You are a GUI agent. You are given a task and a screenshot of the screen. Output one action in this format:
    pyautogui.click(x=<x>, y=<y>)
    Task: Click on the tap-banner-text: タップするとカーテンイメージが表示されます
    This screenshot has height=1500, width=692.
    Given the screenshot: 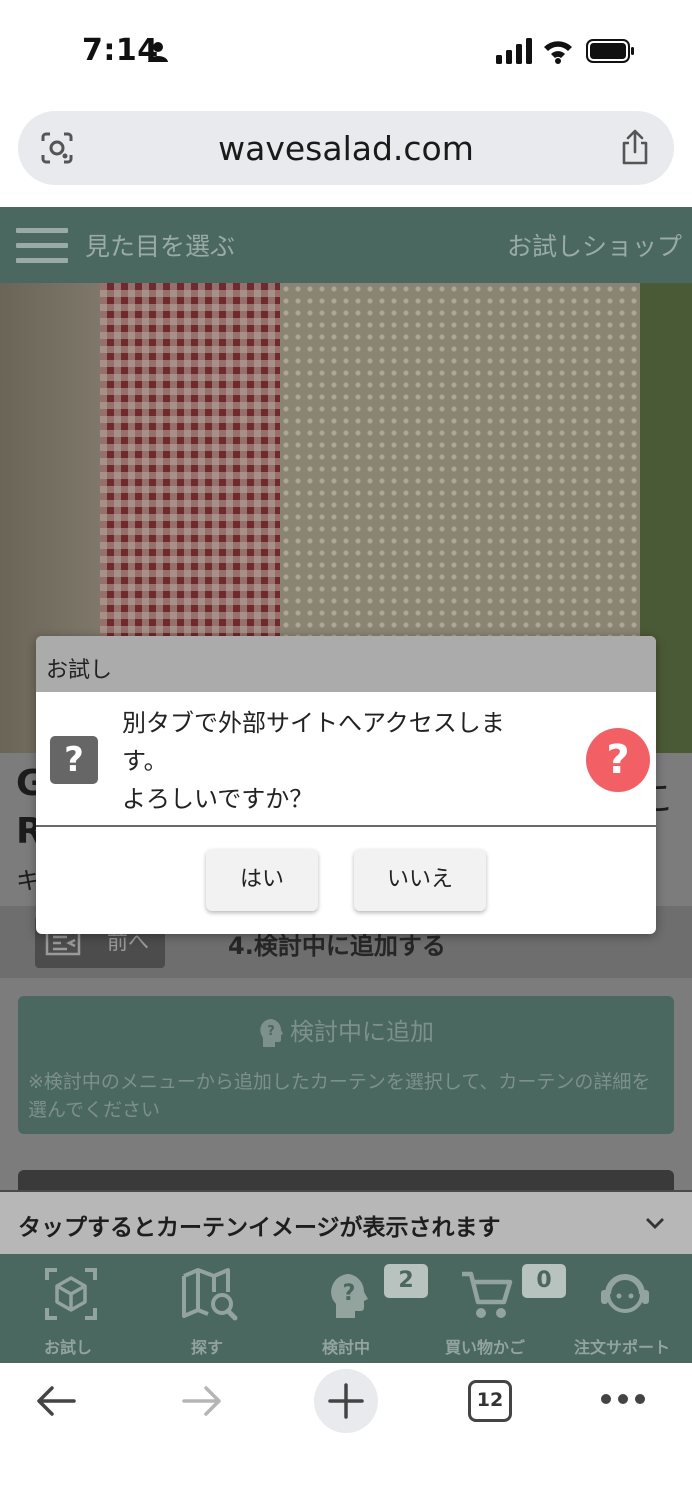 What is the action you would take?
    pyautogui.click(x=259, y=1228)
    